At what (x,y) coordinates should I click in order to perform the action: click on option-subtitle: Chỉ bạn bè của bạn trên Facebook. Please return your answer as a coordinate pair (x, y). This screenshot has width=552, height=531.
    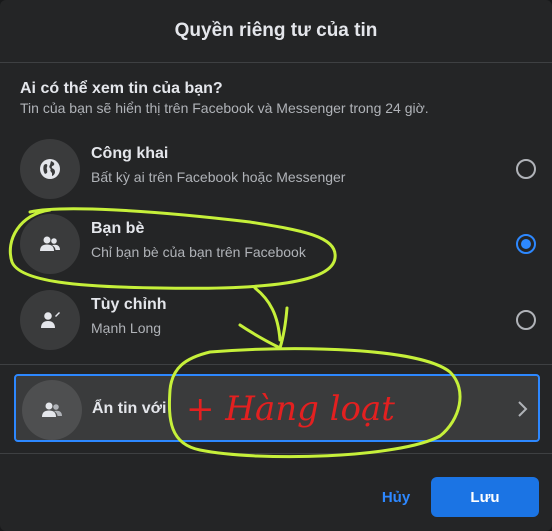
    Looking at the image, I should click on (198, 252).